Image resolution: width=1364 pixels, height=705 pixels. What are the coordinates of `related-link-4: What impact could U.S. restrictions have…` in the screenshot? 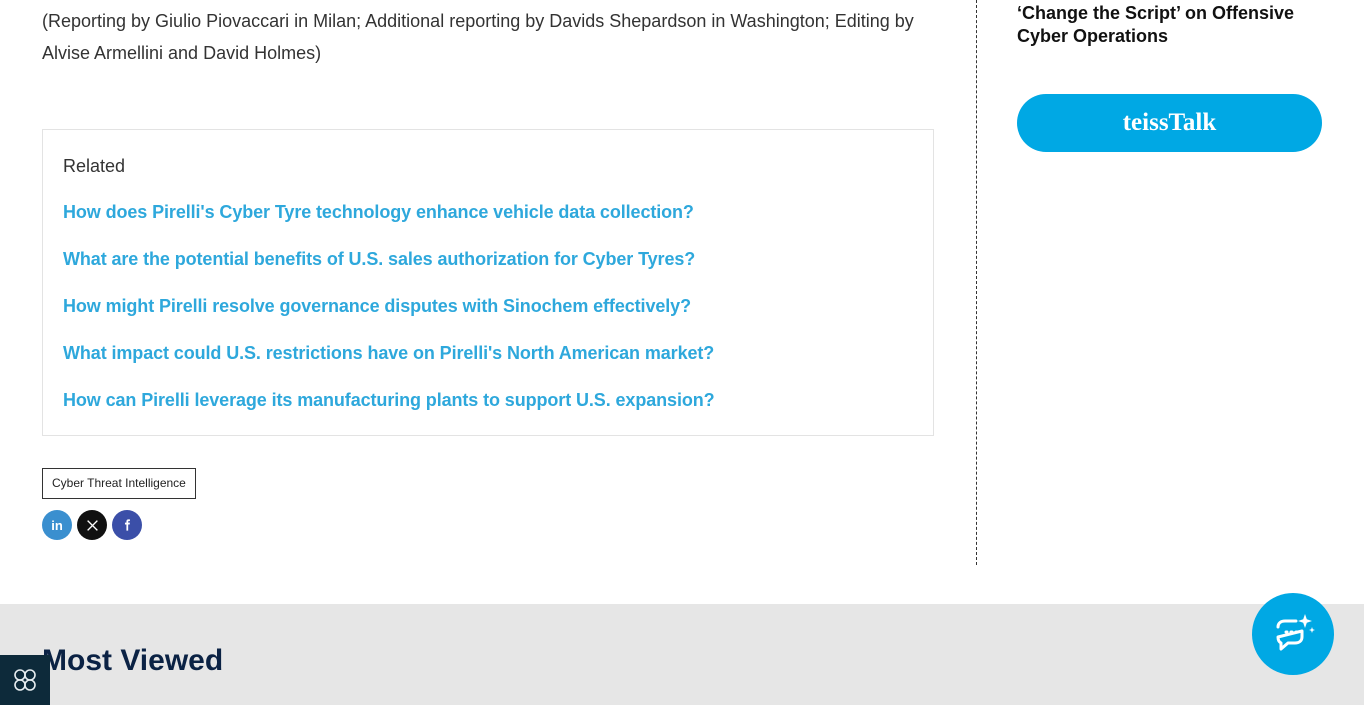 It's located at (388, 353).